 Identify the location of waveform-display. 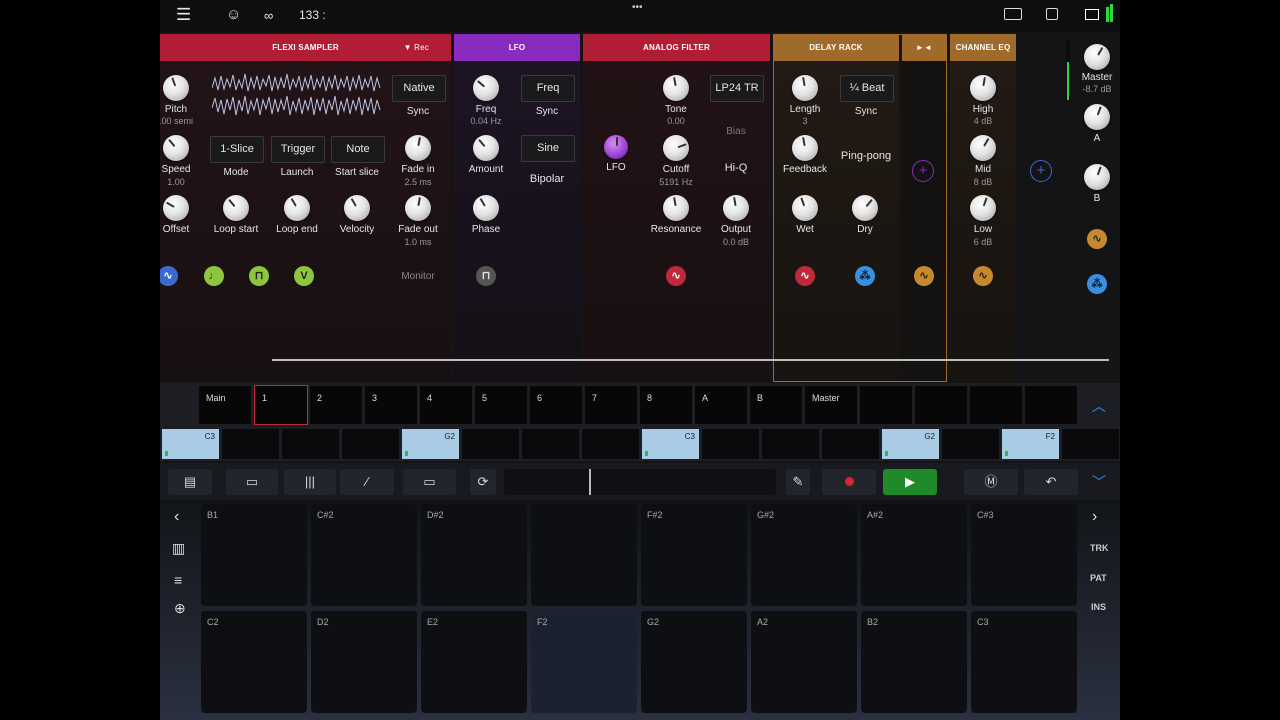
(296, 95).